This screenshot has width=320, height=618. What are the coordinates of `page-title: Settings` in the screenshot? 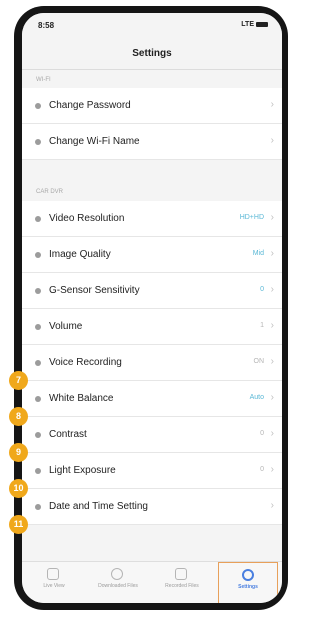 It's located at (152, 53).